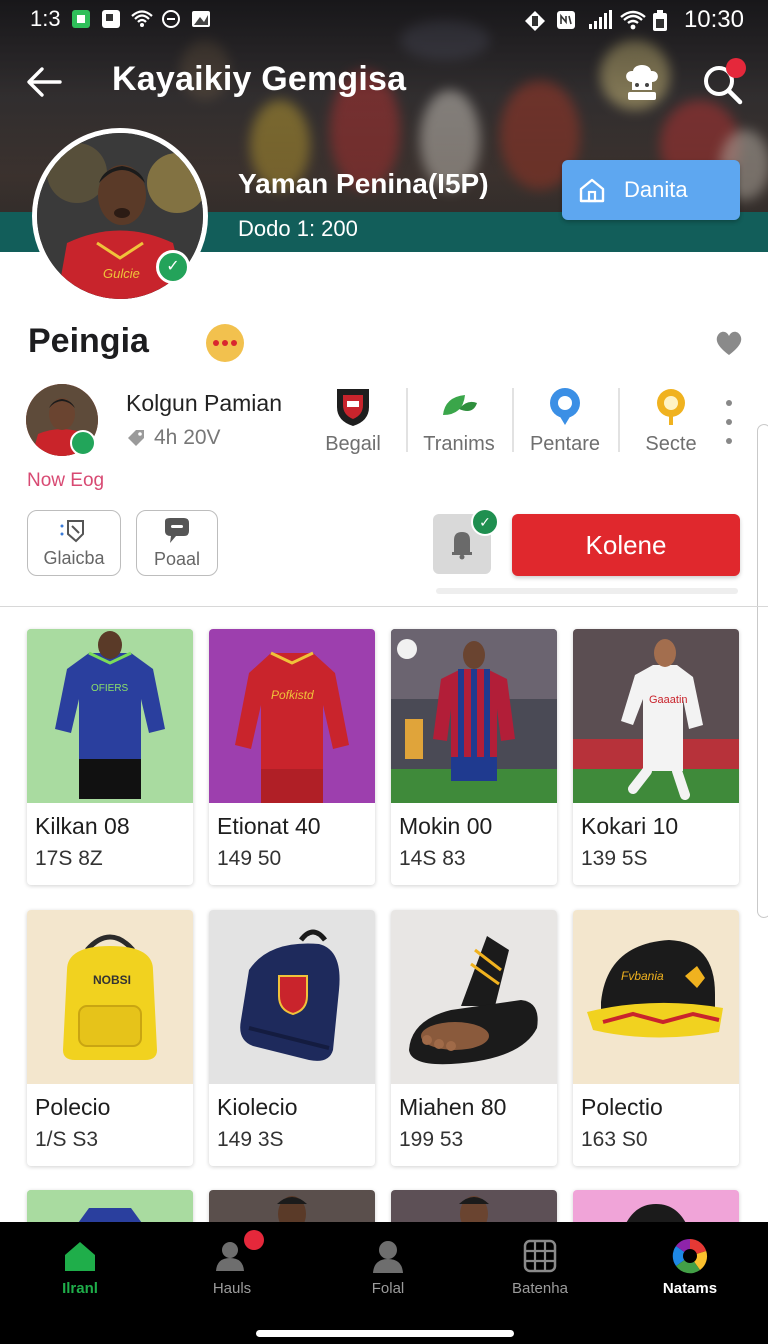 The height and width of the screenshot is (1344, 768). What do you see at coordinates (112, 980) in the screenshot?
I see `svg-text: NOBSI` at bounding box center [112, 980].